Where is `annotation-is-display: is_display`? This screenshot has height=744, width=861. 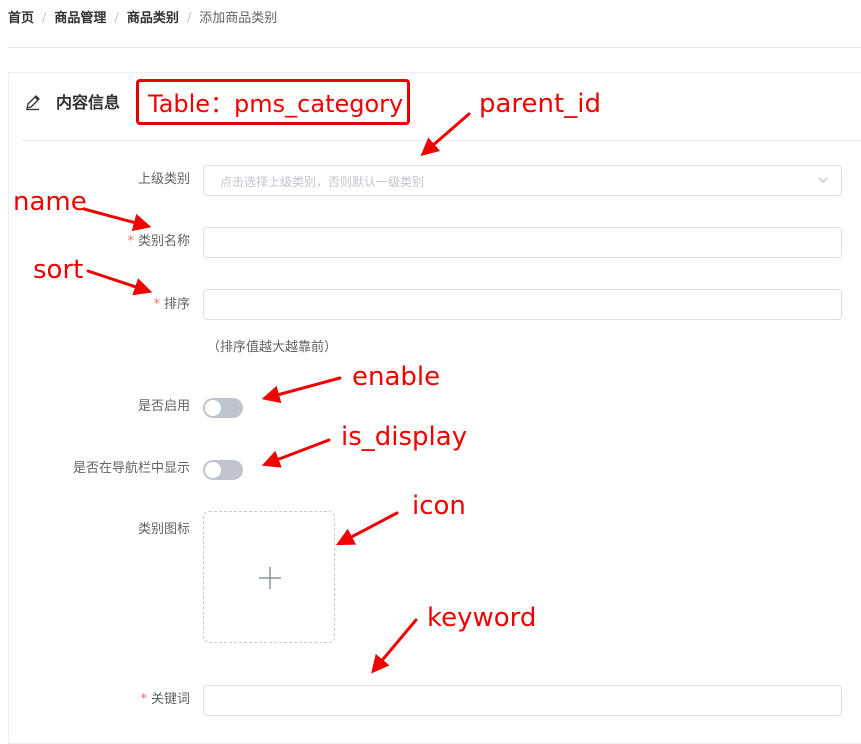
annotation-is-display: is_display is located at coordinates (404, 437).